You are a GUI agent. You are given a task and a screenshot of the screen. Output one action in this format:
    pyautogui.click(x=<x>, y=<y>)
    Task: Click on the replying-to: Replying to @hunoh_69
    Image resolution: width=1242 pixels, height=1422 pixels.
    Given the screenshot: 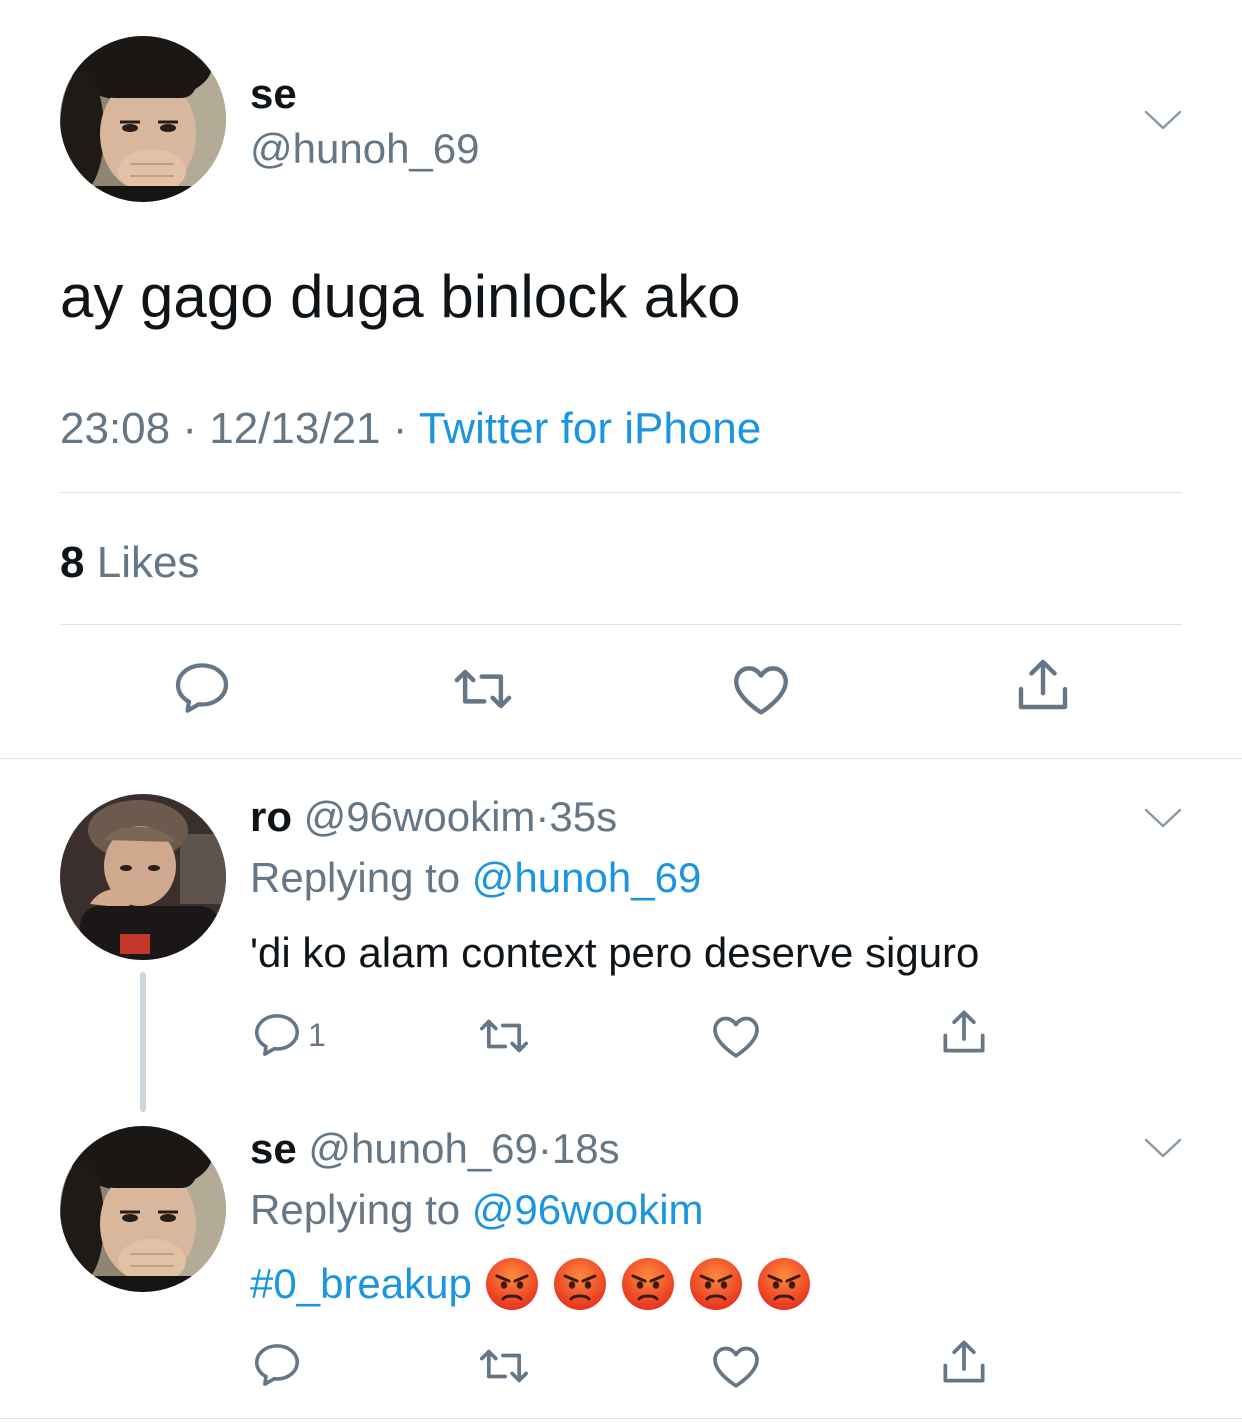 What is the action you would take?
    pyautogui.click(x=475, y=878)
    